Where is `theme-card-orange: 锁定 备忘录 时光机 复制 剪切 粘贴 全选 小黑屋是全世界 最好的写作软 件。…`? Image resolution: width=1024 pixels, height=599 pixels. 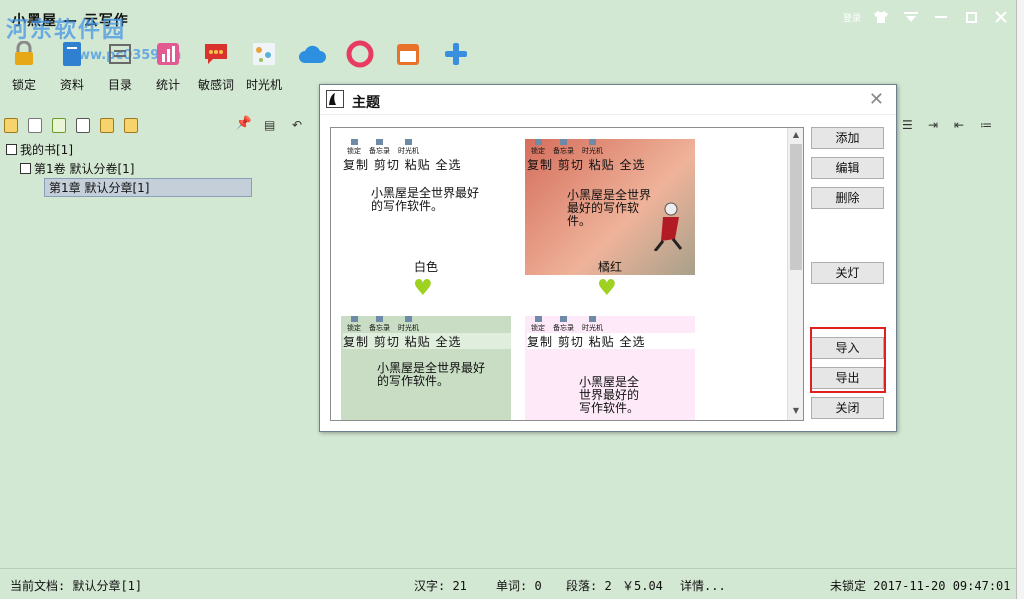
theme-card-orange: 锁定 备忘录 时光机 复制 剪切 粘贴 全选 小黑屋是全世界 最好的写作软 件。… is located at coordinates (610, 207).